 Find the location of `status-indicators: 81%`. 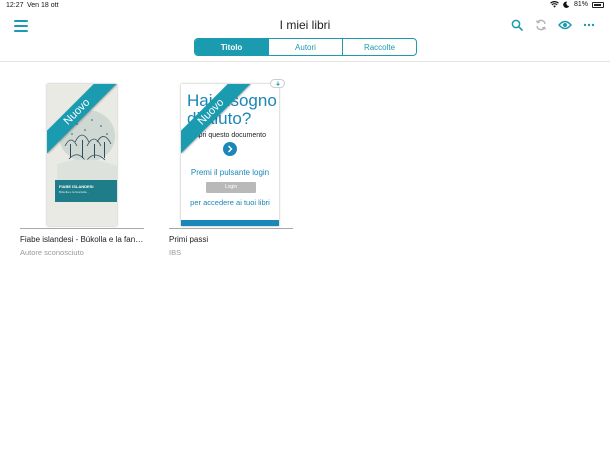

status-indicators: 81% is located at coordinates (577, 4).